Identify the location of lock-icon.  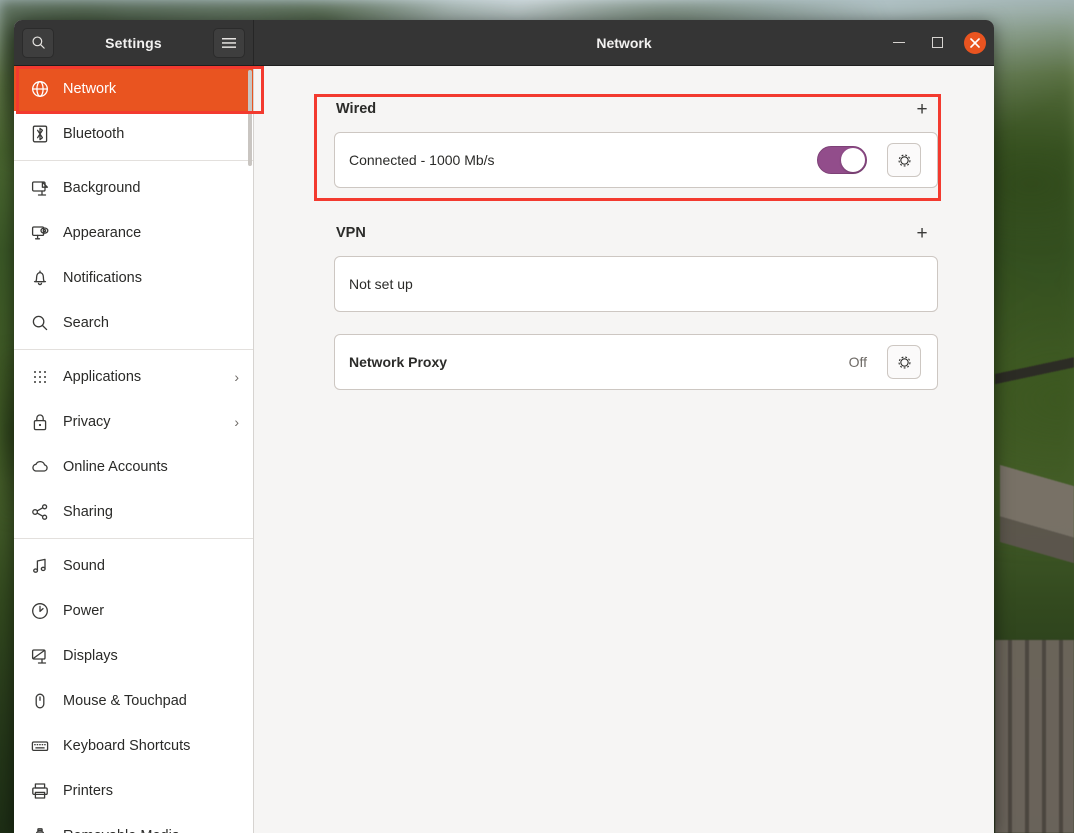
(39, 421).